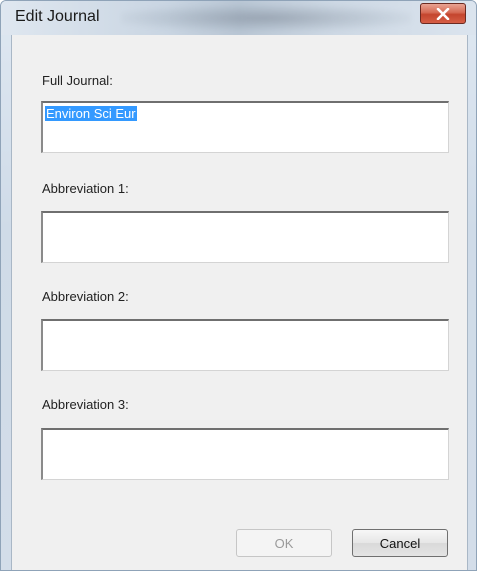  Describe the element at coordinates (85, 188) in the screenshot. I see `abbreviation-1-label: Abbreviation 1:` at that location.